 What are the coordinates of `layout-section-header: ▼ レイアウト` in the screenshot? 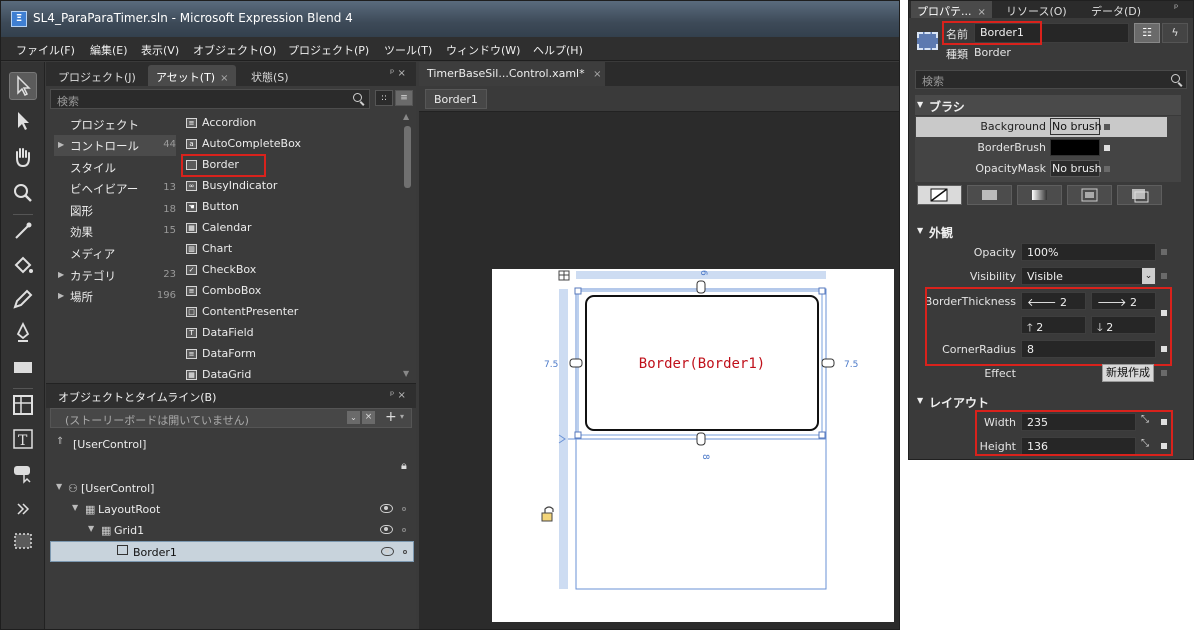 It's located at (1048, 401).